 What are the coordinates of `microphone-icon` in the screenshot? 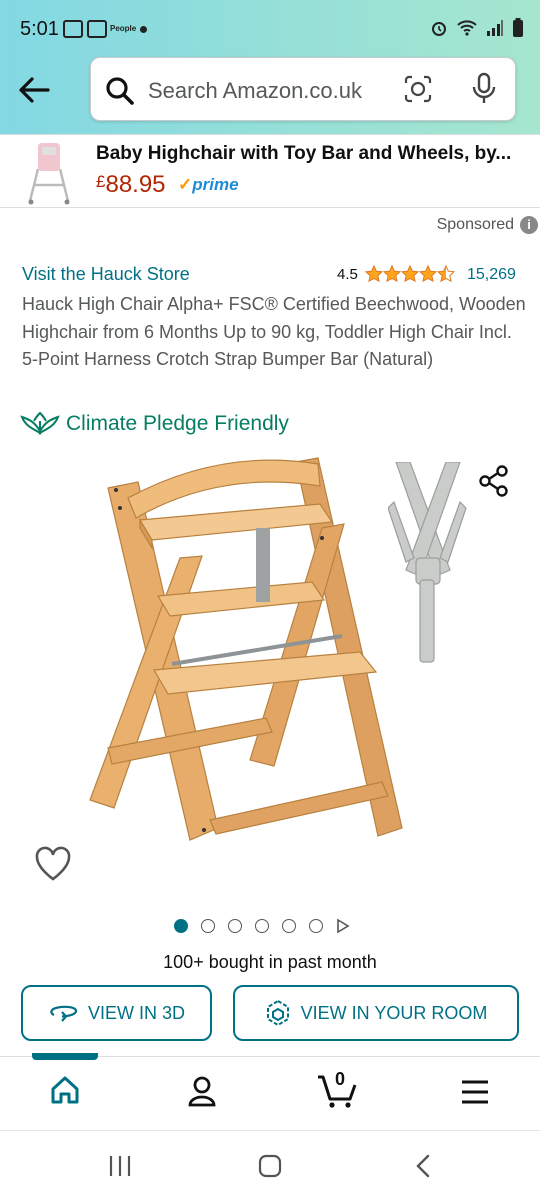 It's located at (484, 89).